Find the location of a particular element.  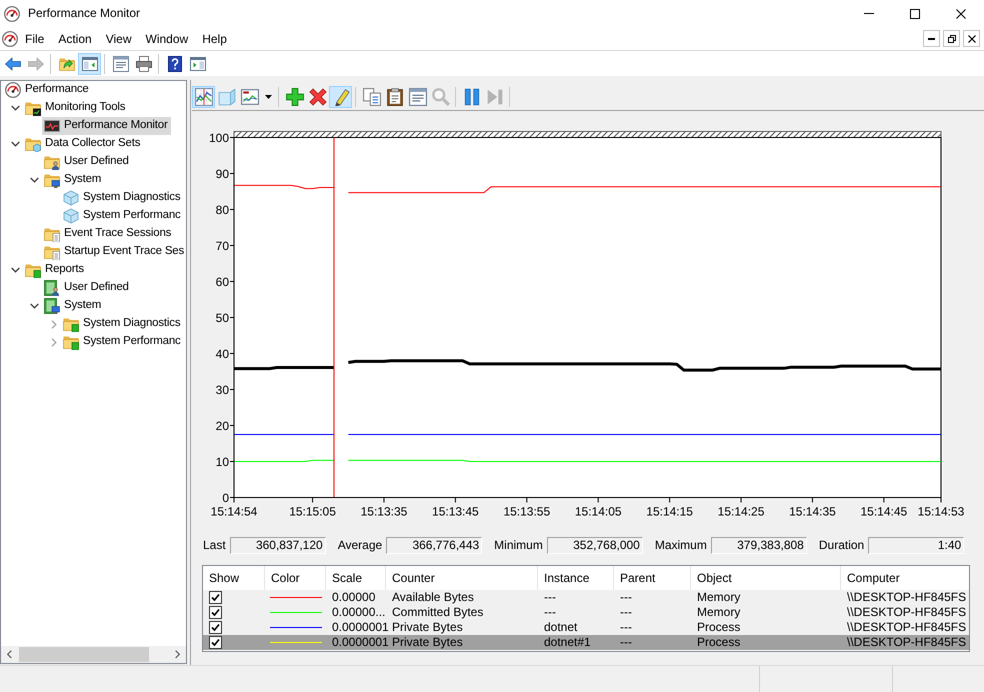

tree-item: Startup Event Trace Ses is located at coordinates (115, 252).